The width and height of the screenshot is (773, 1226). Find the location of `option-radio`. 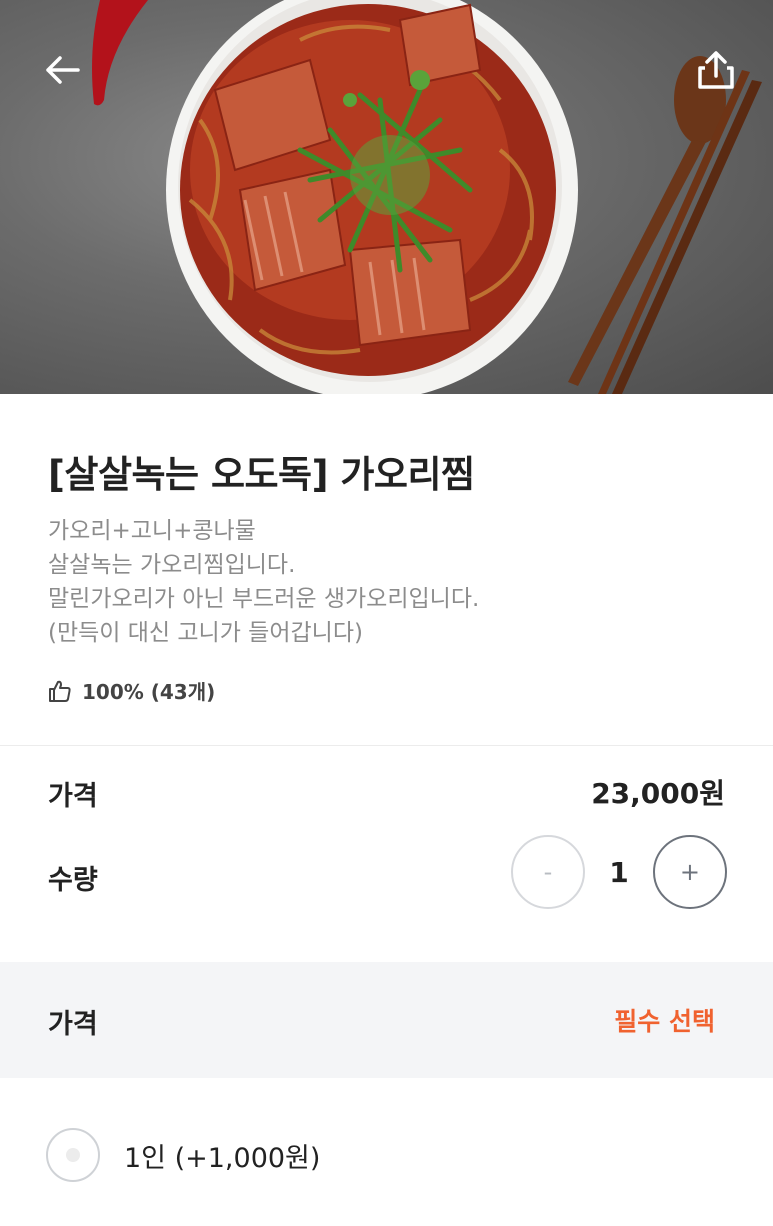

option-radio is located at coordinates (73, 1155).